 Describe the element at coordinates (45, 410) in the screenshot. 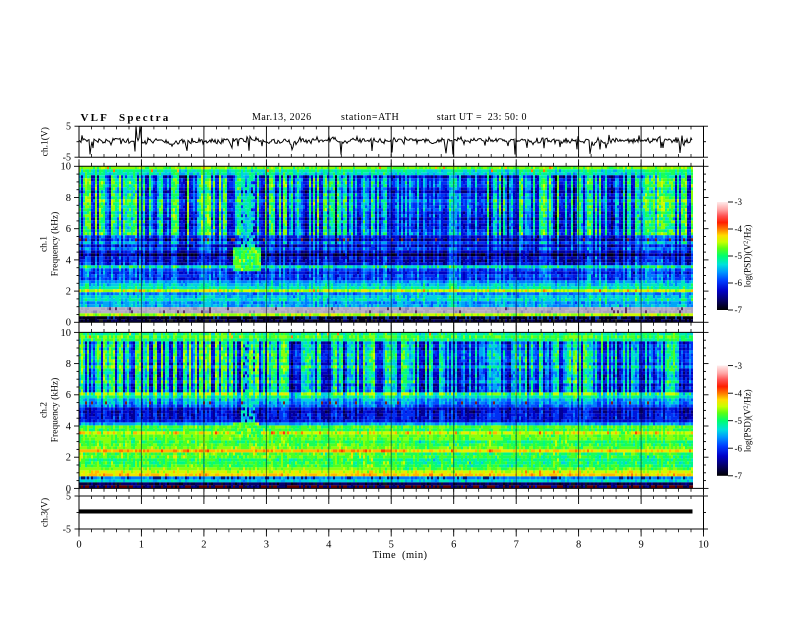

I see `svg-text: ch.2` at that location.